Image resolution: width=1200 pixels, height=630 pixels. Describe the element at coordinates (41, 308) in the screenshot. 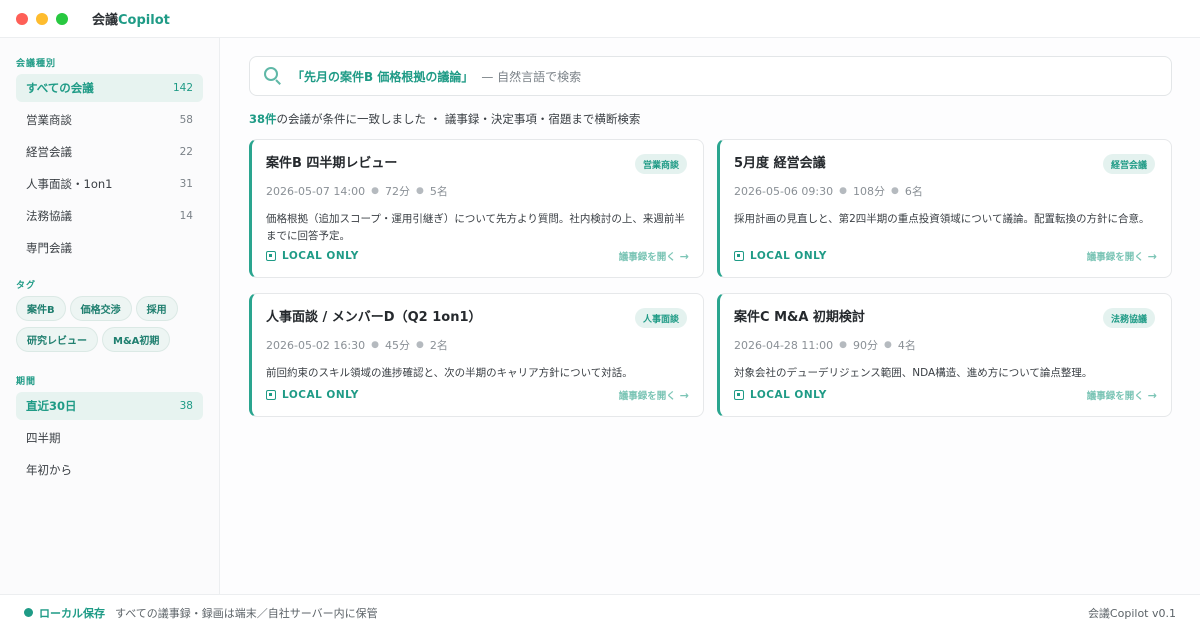

I see `tag-chip: 案件B` at that location.